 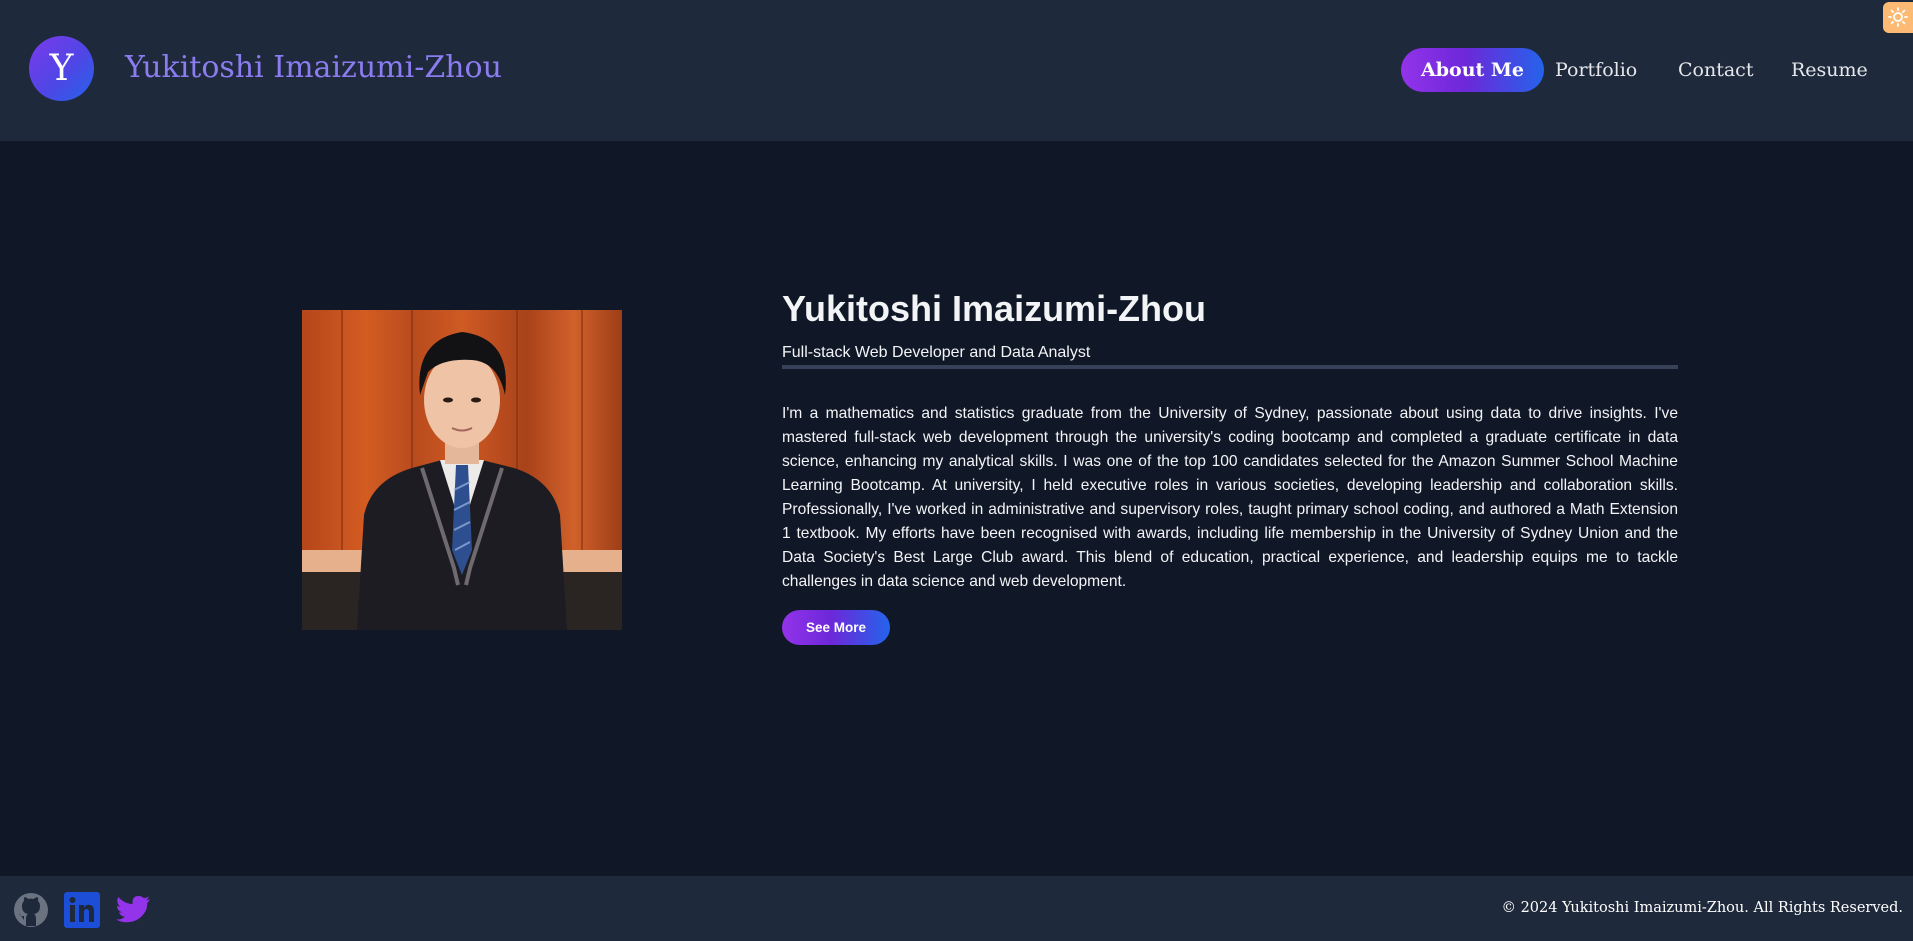 What do you see at coordinates (313, 68) in the screenshot?
I see `site-title: Yukitoshi Imaizumi-Zhou` at bounding box center [313, 68].